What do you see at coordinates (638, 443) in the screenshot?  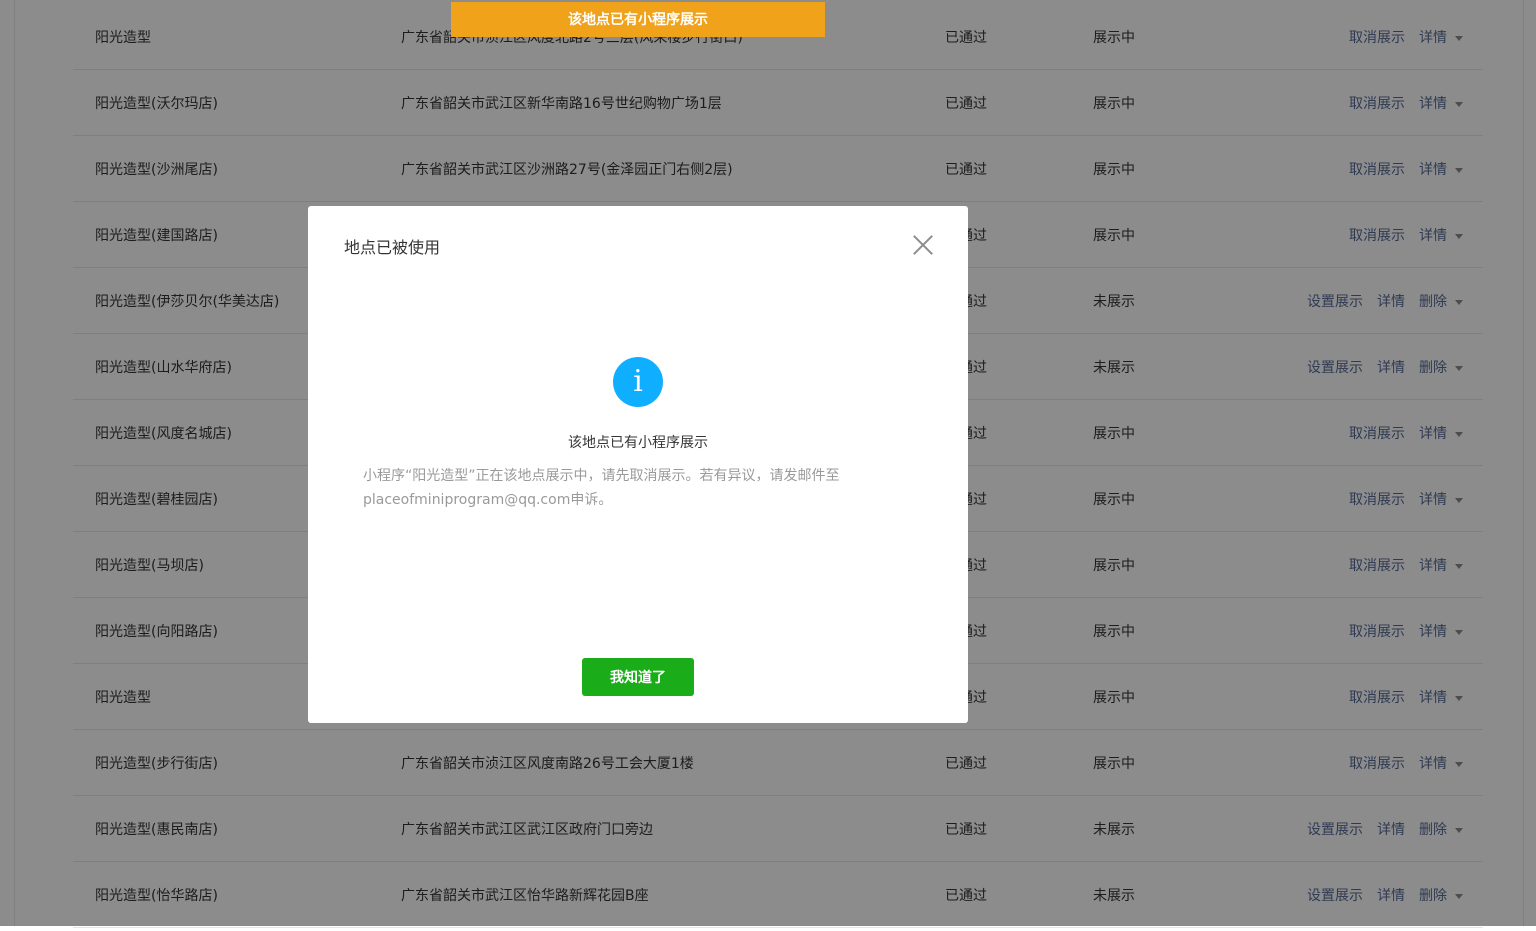 I see `dialog-heading: 该地点已有小程序展示` at bounding box center [638, 443].